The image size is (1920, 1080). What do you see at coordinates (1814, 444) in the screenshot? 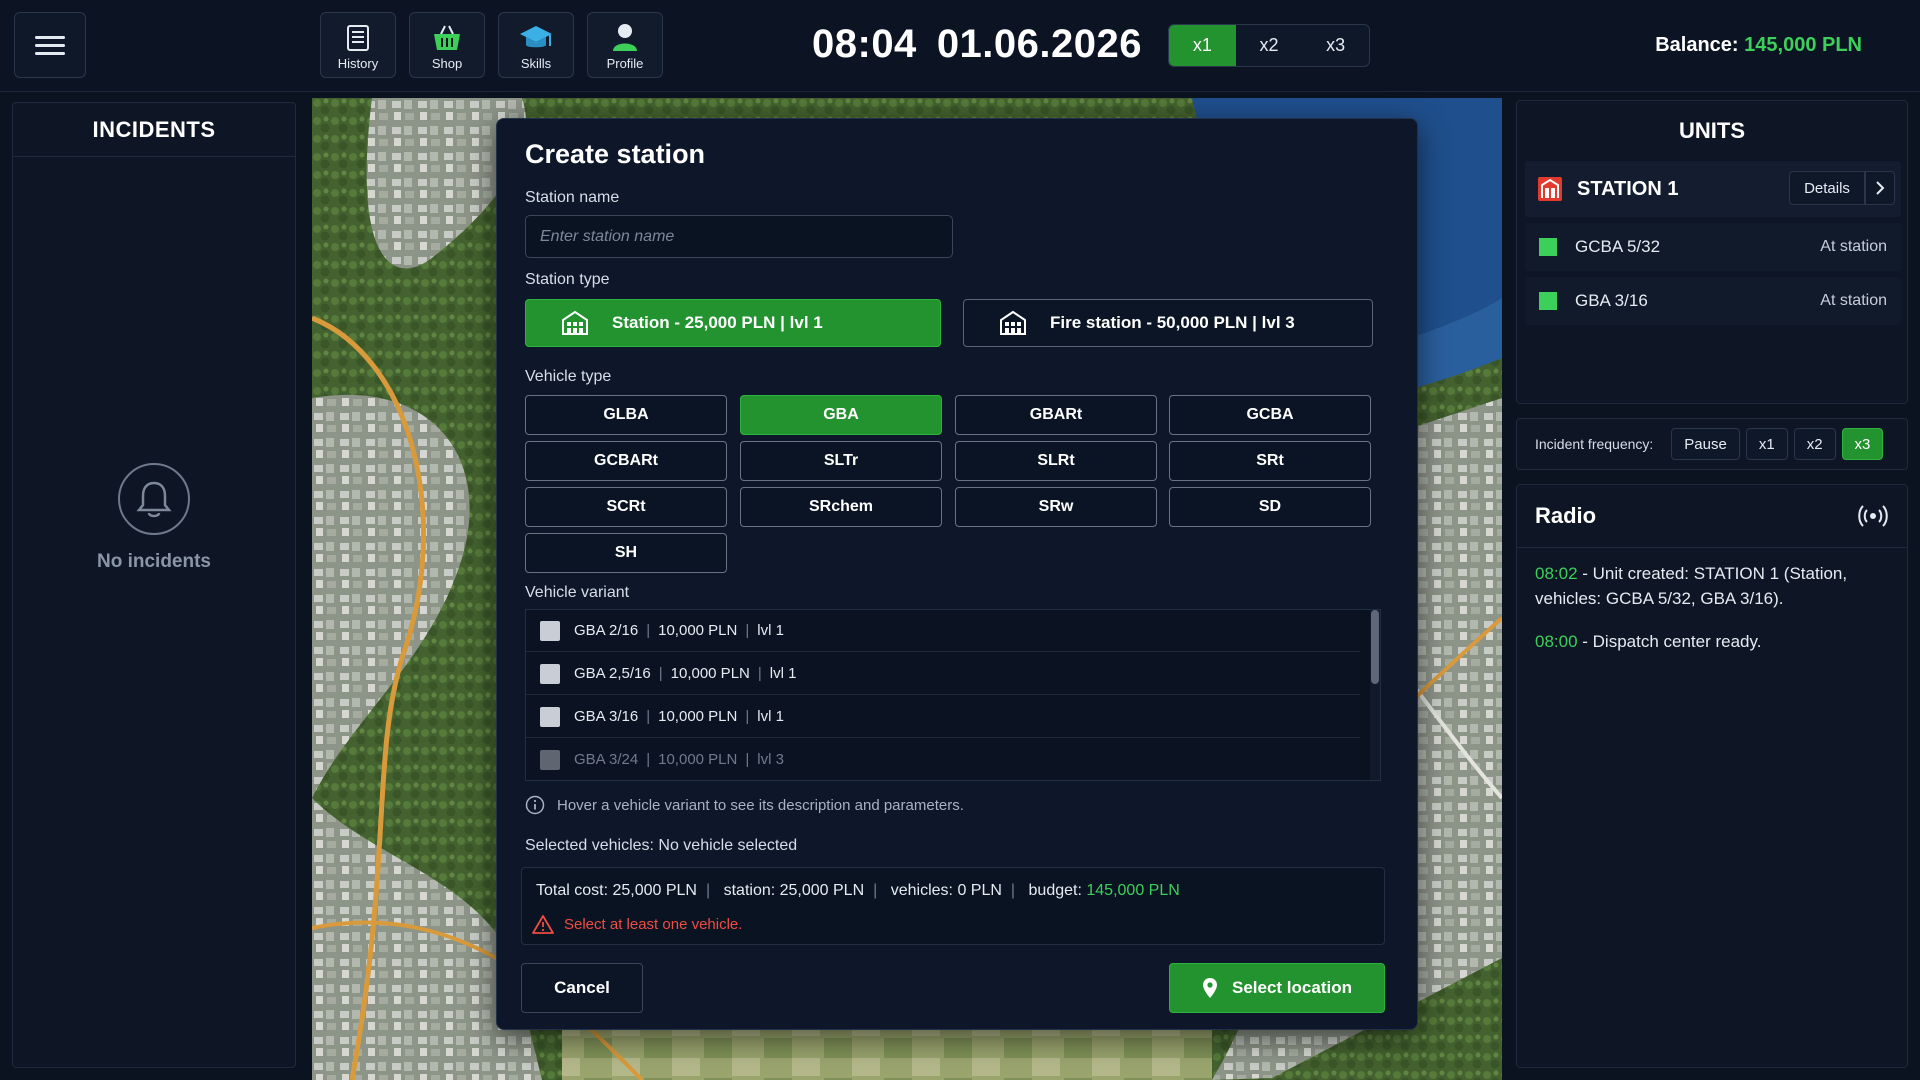
I see `frequency-x2-button: x2` at bounding box center [1814, 444].